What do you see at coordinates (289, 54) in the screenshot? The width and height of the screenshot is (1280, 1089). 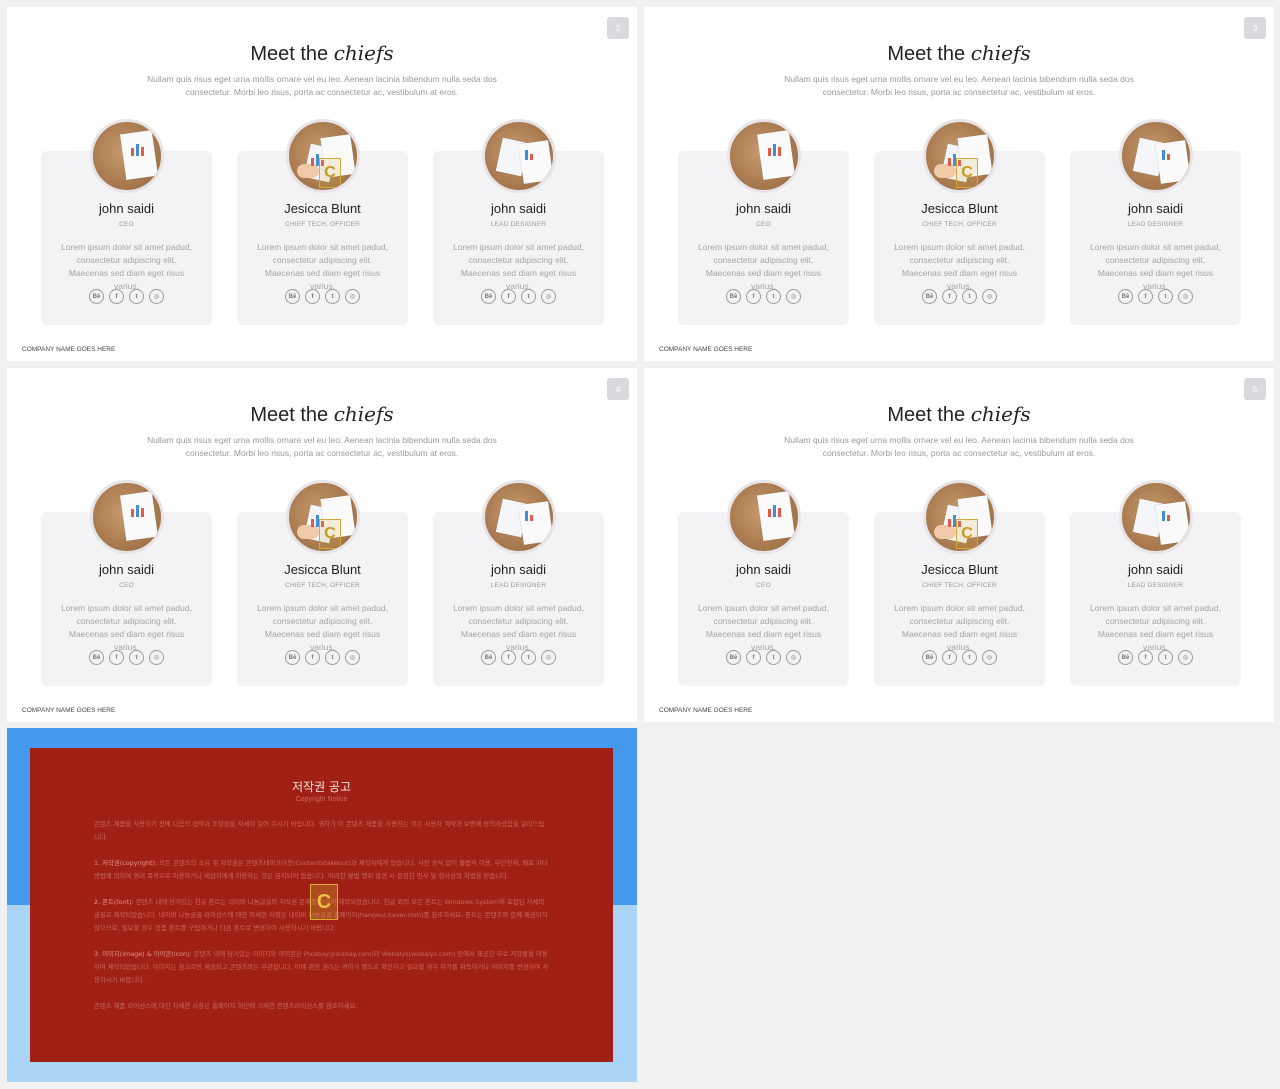 I see `slide-title-plain: Meet the` at bounding box center [289, 54].